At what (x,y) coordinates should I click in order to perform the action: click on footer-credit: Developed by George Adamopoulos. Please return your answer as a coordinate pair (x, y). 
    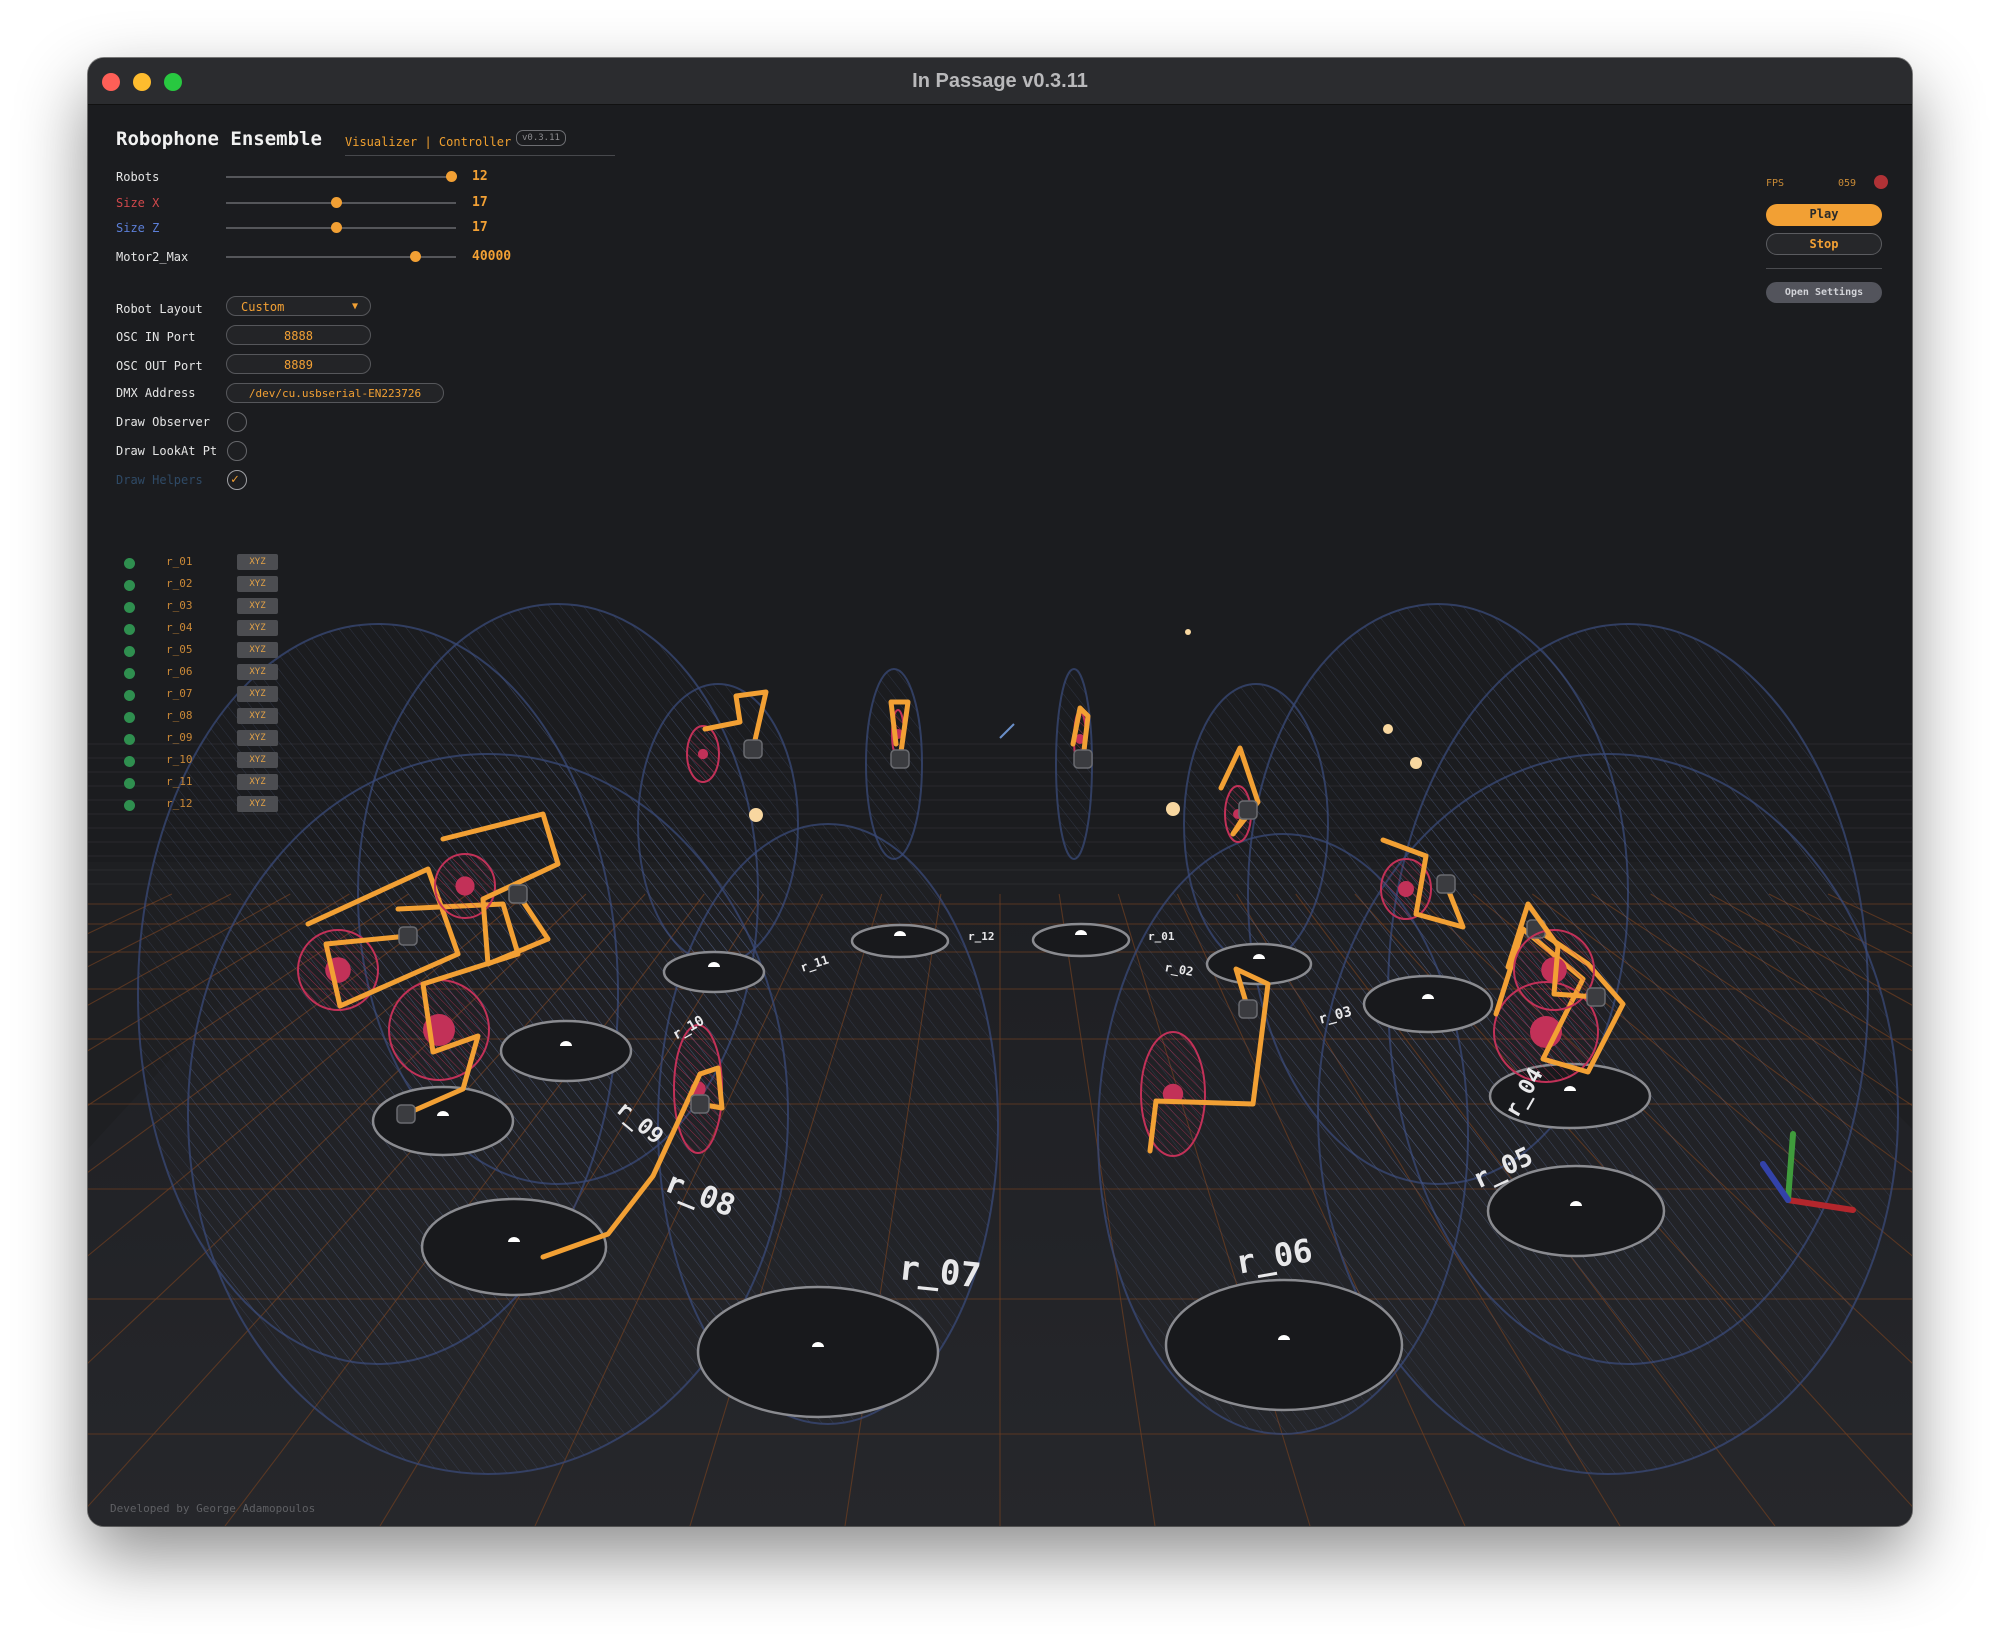
    Looking at the image, I should click on (213, 1508).